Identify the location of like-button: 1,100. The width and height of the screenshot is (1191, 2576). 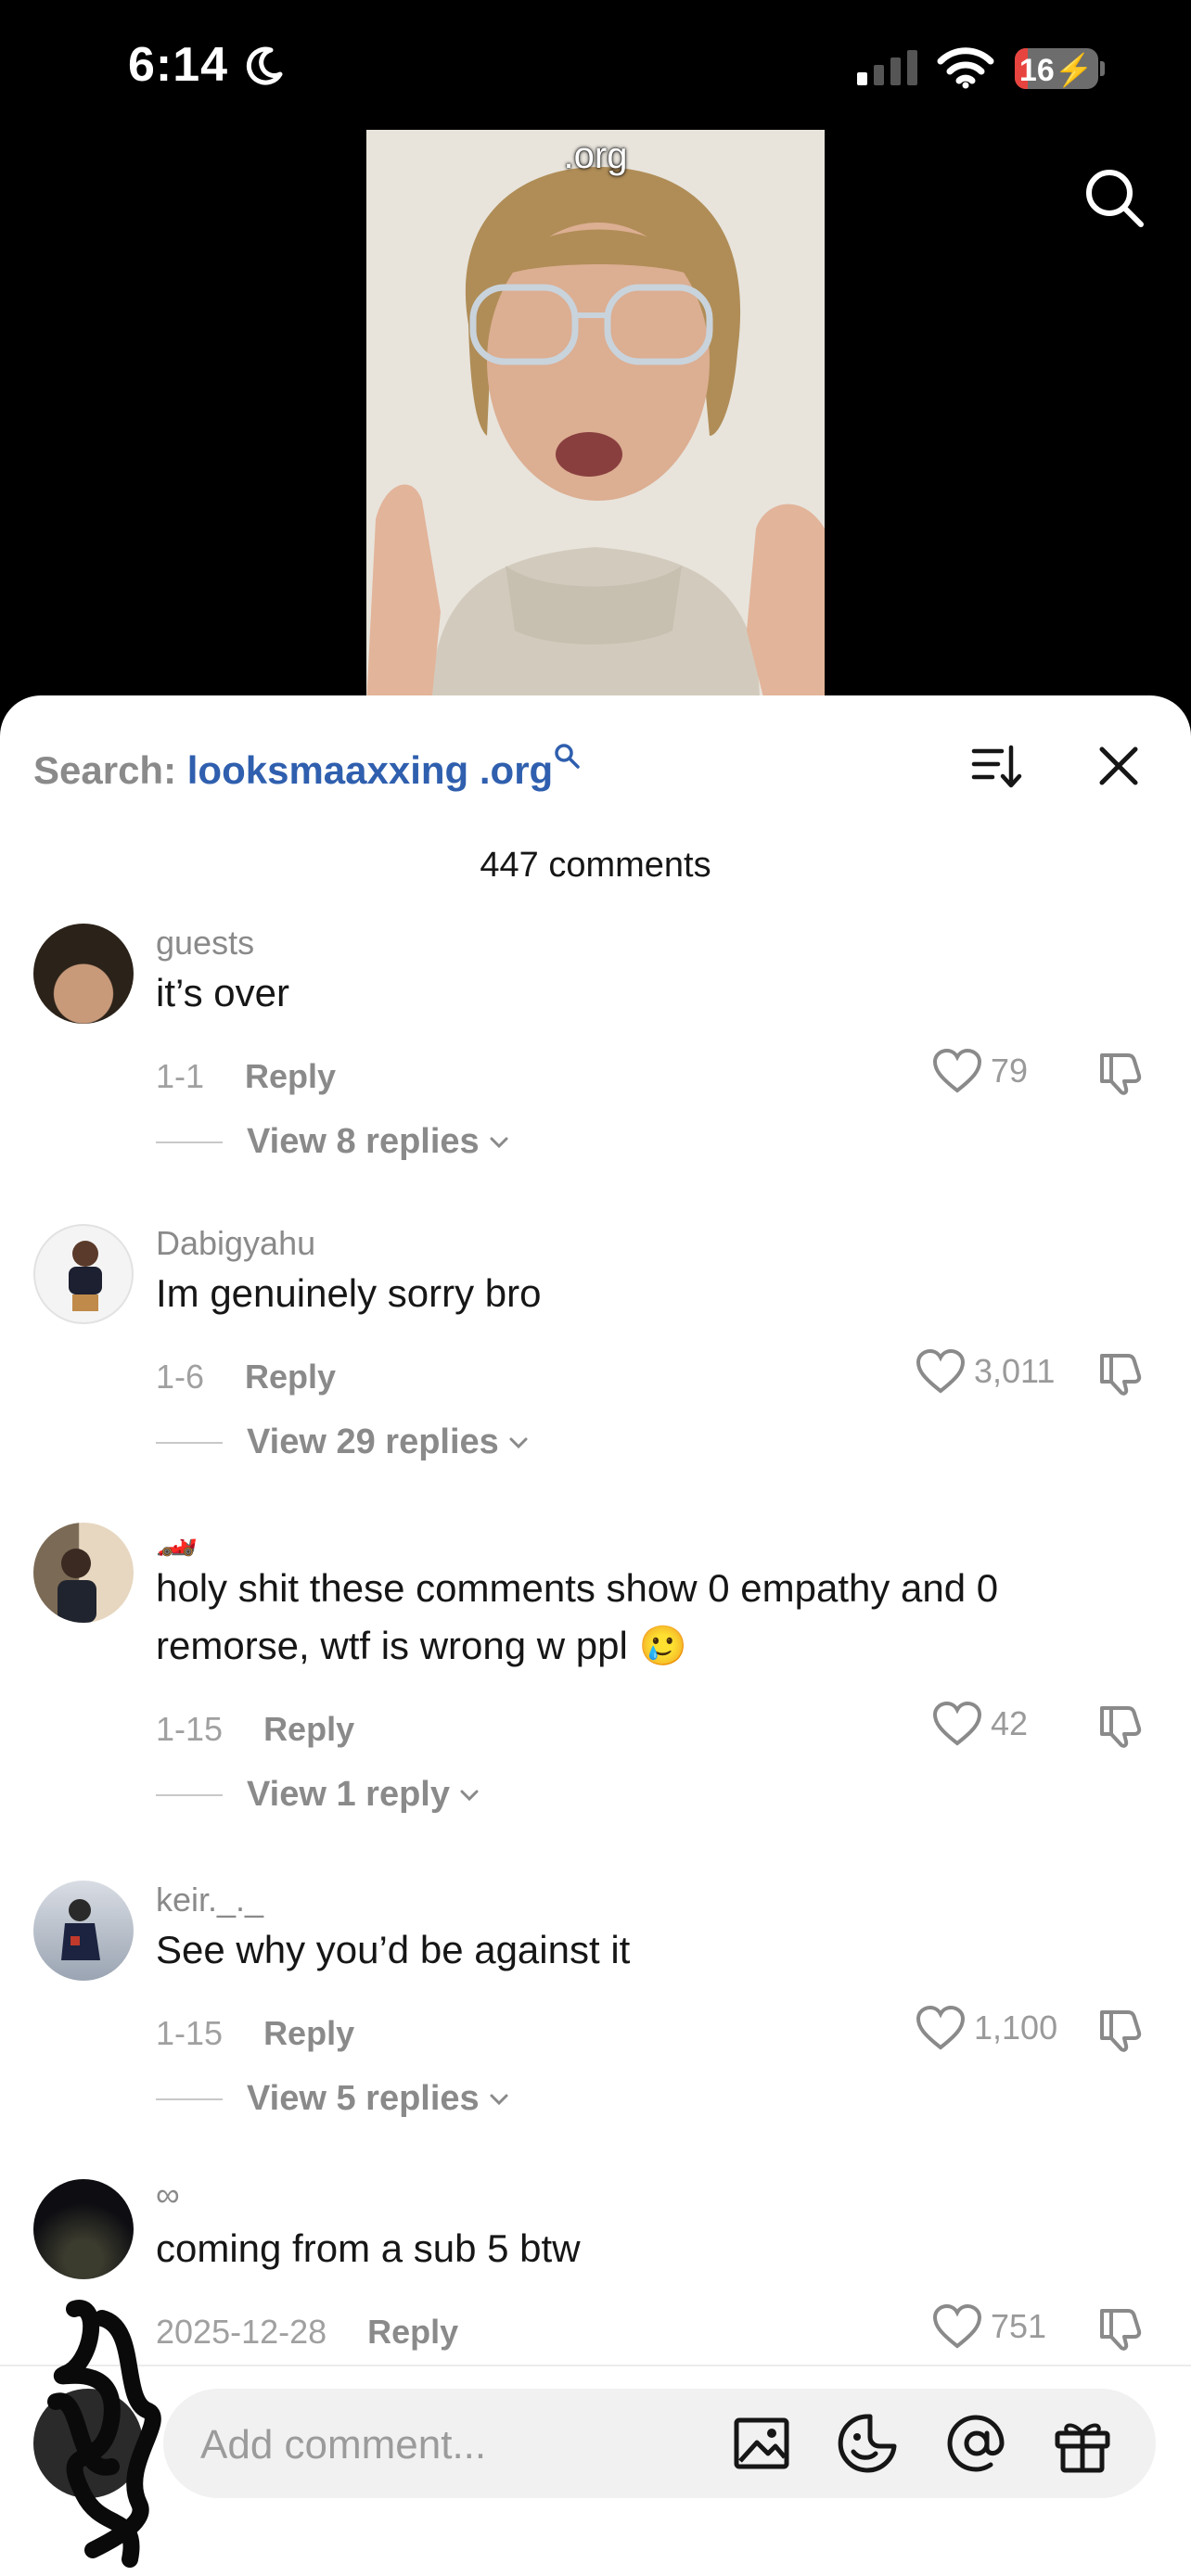
(986, 2028).